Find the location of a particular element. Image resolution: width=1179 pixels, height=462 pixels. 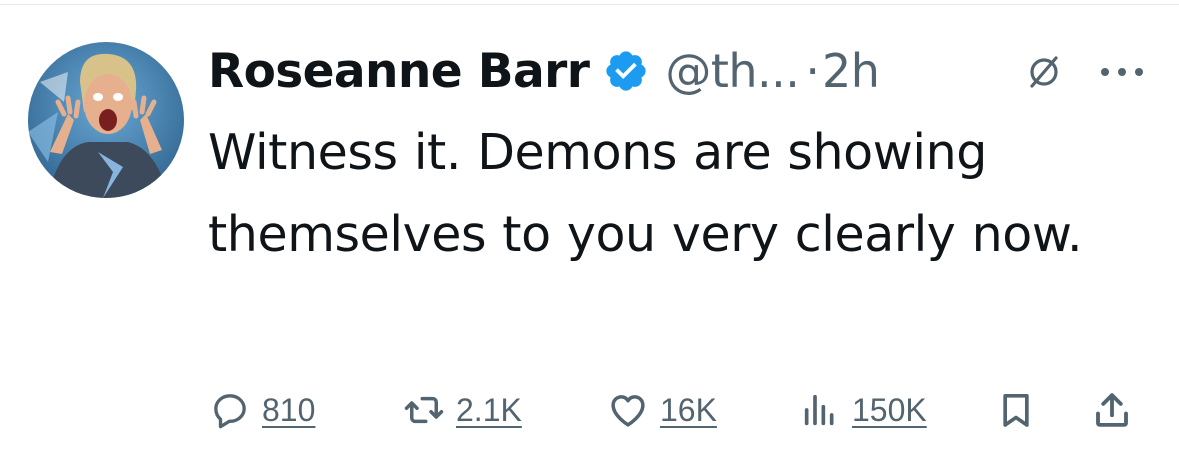

tweet-header: Roseanne Barr @th... · 2h is located at coordinates (544, 71).